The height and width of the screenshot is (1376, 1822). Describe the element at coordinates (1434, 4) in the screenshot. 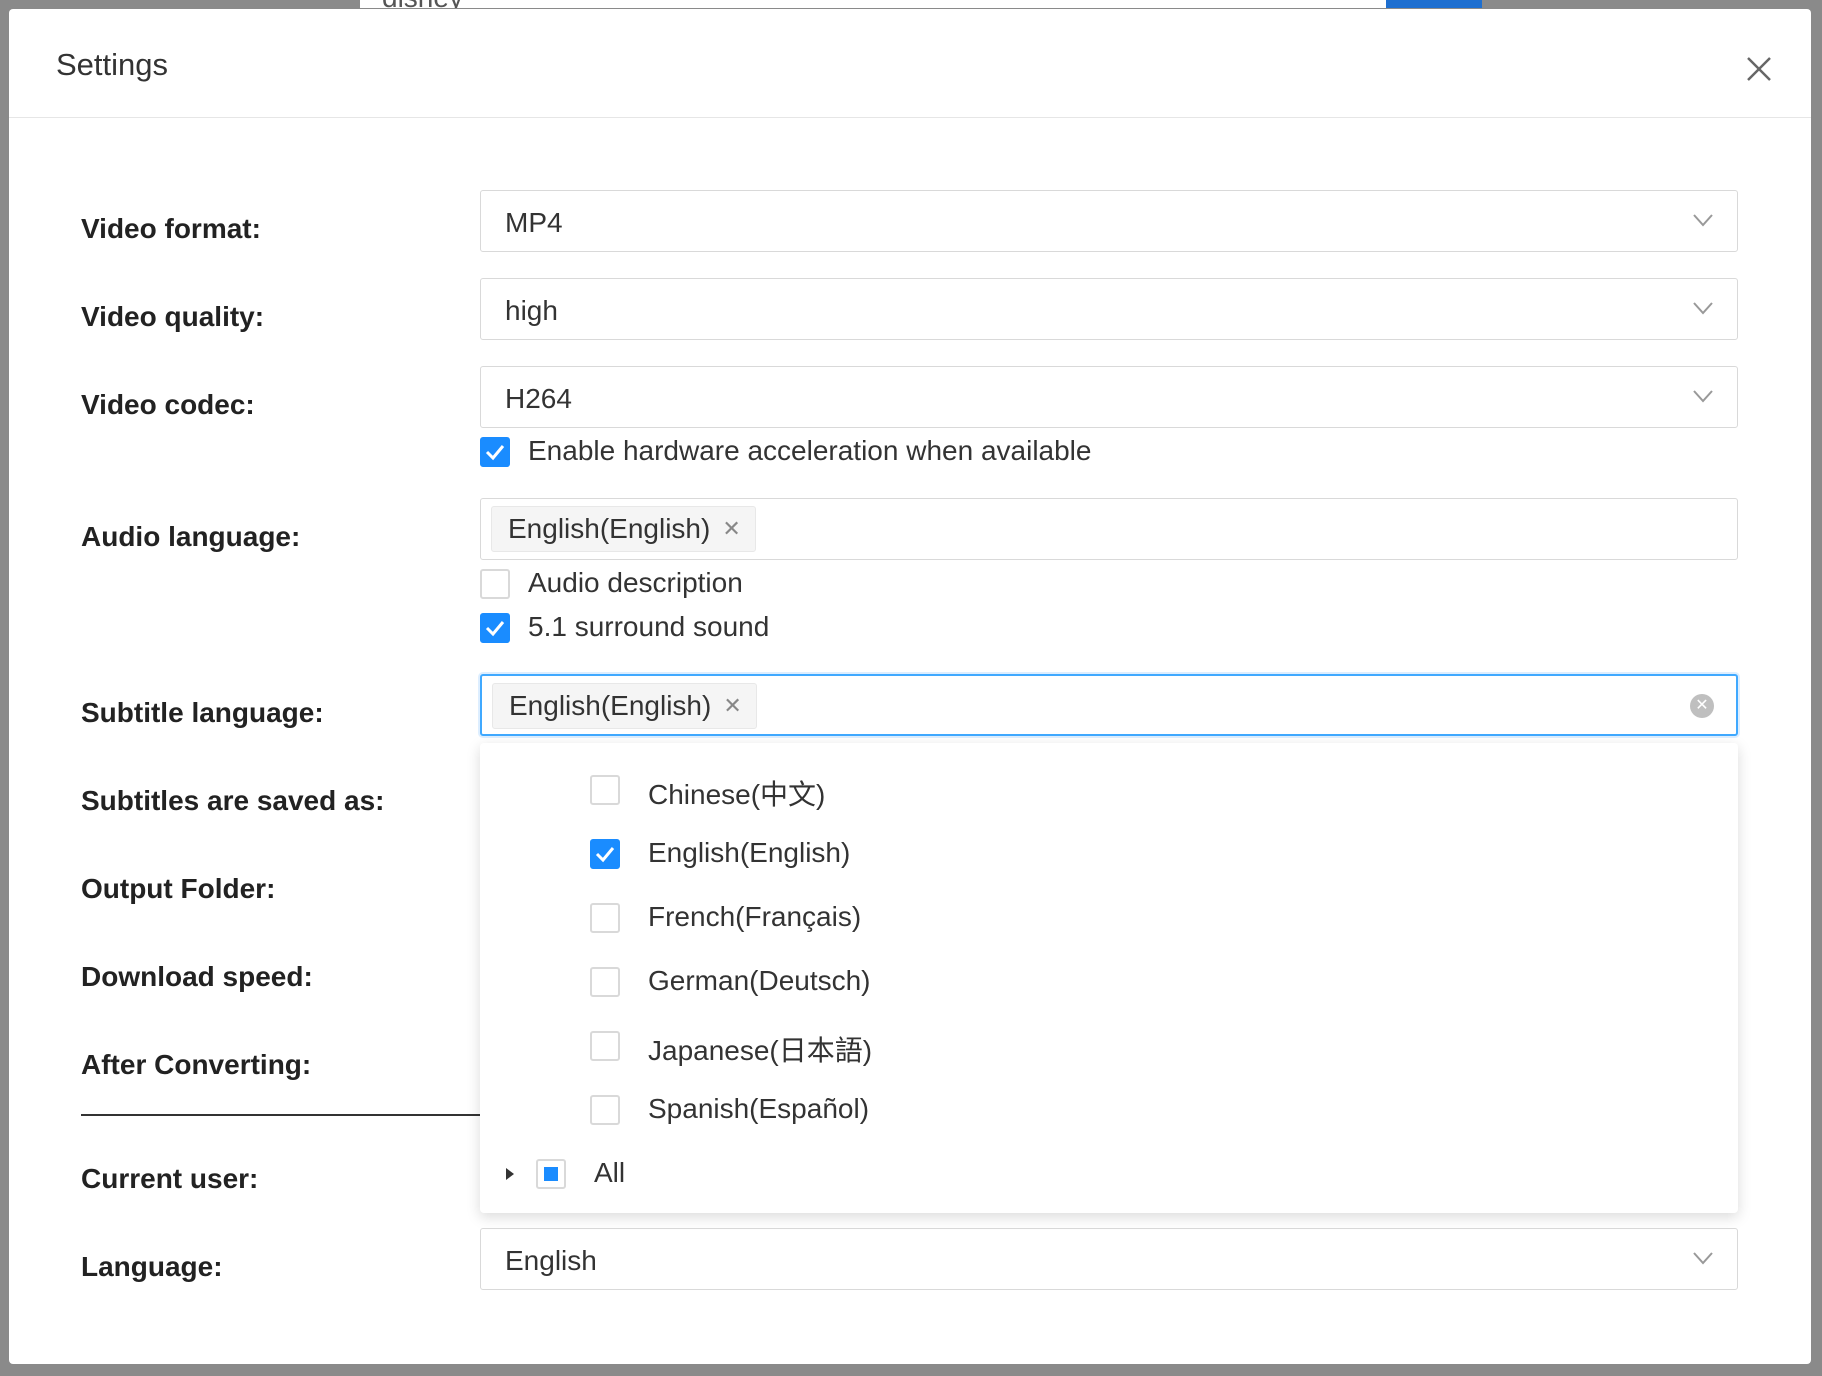

I see `background-search-button` at that location.